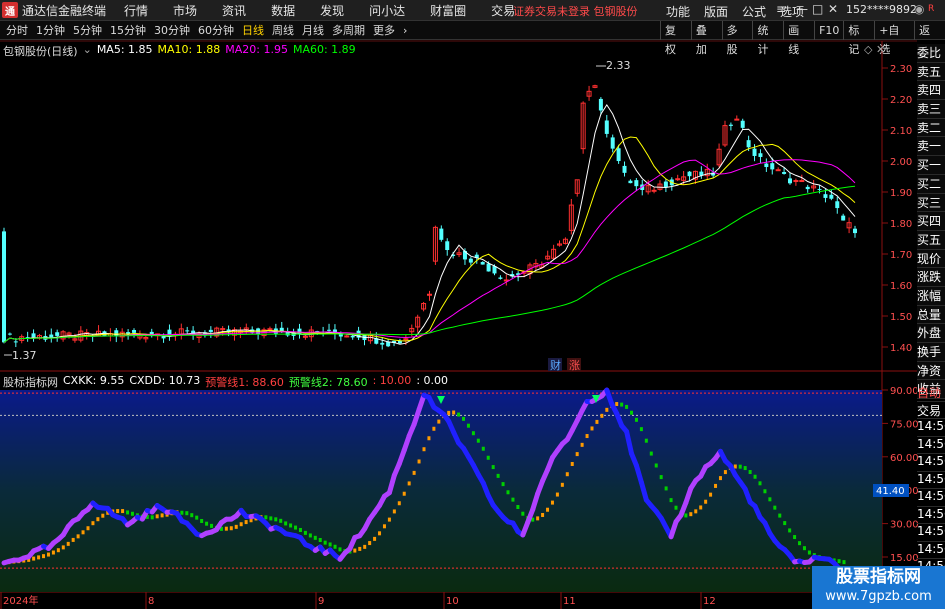 Image resolution: width=945 pixels, height=609 pixels. Describe the element at coordinates (931, 72) in the screenshot. I see `sidebar-field: 卖五` at that location.